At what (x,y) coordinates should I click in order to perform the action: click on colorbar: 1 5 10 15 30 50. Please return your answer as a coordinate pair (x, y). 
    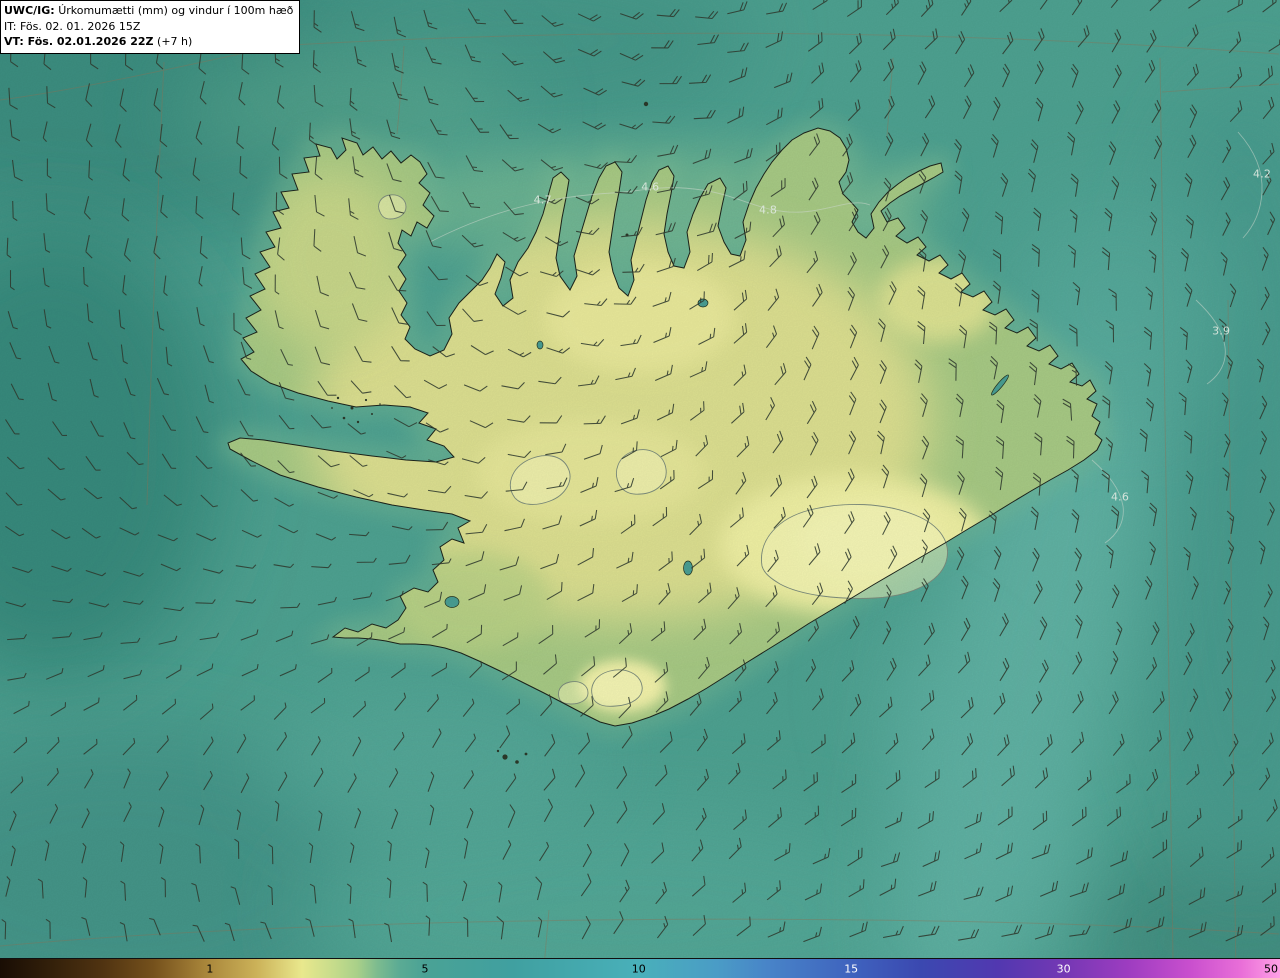
    Looking at the image, I should click on (640, 968).